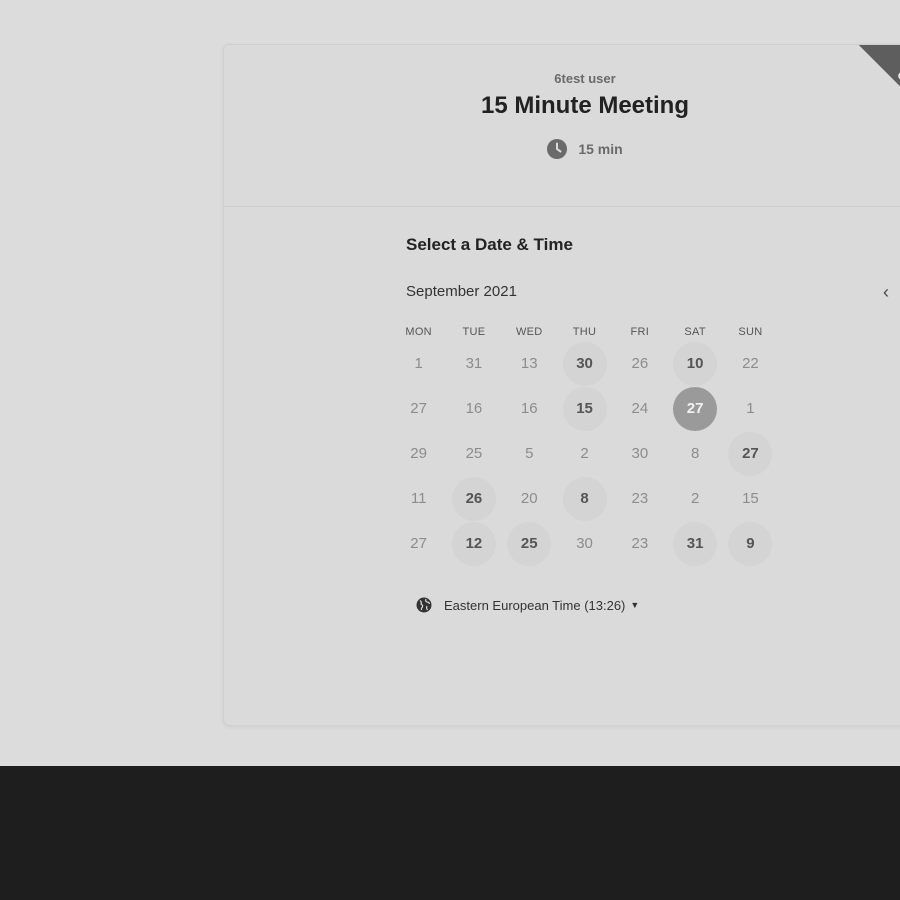  I want to click on day-number: 5, so click(529, 453).